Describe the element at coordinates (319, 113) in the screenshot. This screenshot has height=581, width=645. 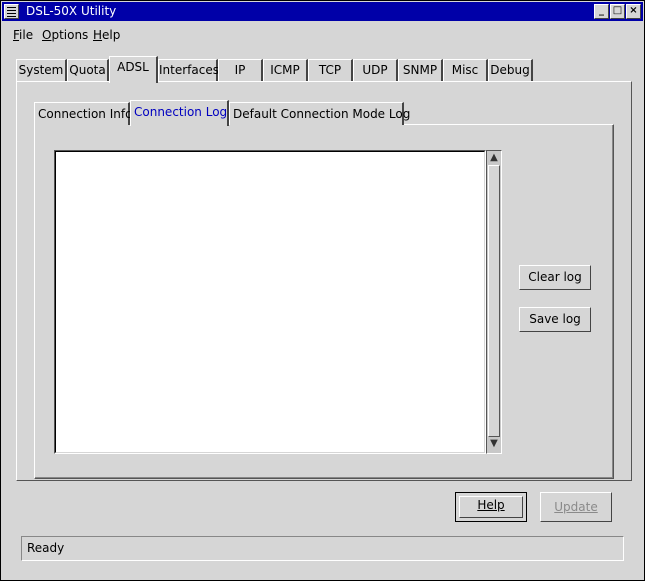
I see `tab-default-connection-mode-log: Default Connection Mode Log` at that location.